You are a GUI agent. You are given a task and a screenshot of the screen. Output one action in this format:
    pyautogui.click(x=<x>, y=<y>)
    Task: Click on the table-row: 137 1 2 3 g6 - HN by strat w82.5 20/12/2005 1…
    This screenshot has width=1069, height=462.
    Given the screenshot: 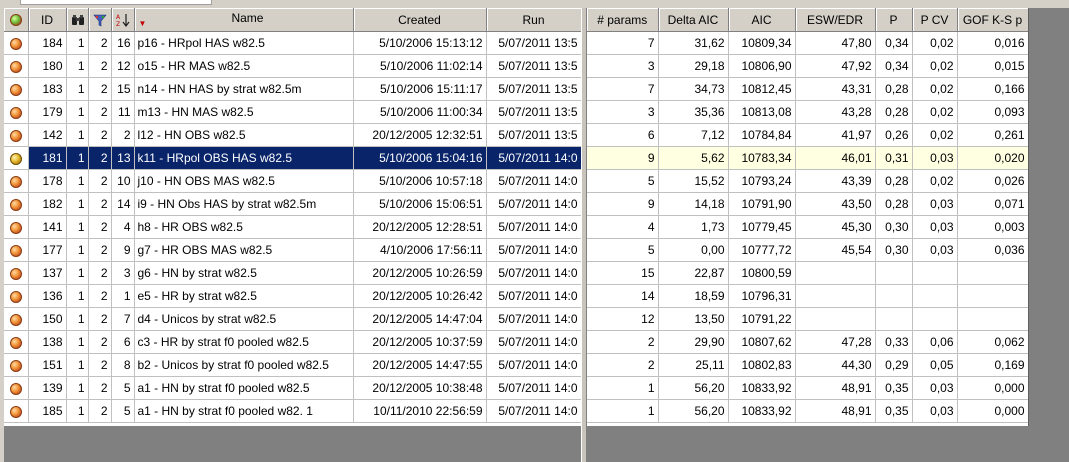 What is the action you would take?
    pyautogui.click(x=292, y=273)
    